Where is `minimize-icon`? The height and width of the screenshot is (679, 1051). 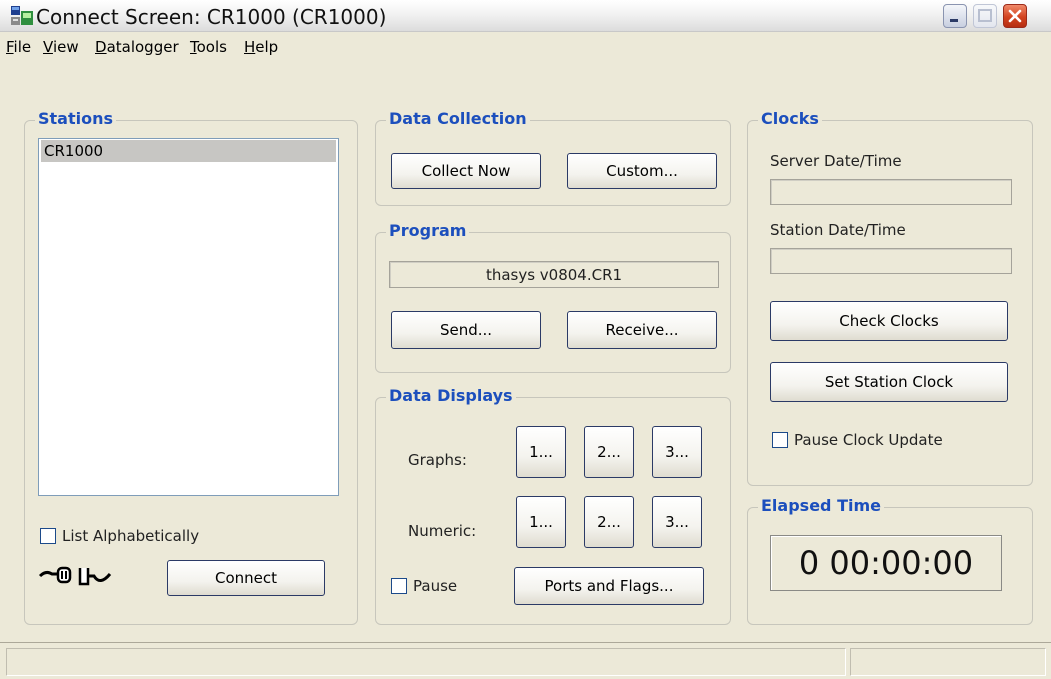
minimize-icon is located at coordinates (954, 20).